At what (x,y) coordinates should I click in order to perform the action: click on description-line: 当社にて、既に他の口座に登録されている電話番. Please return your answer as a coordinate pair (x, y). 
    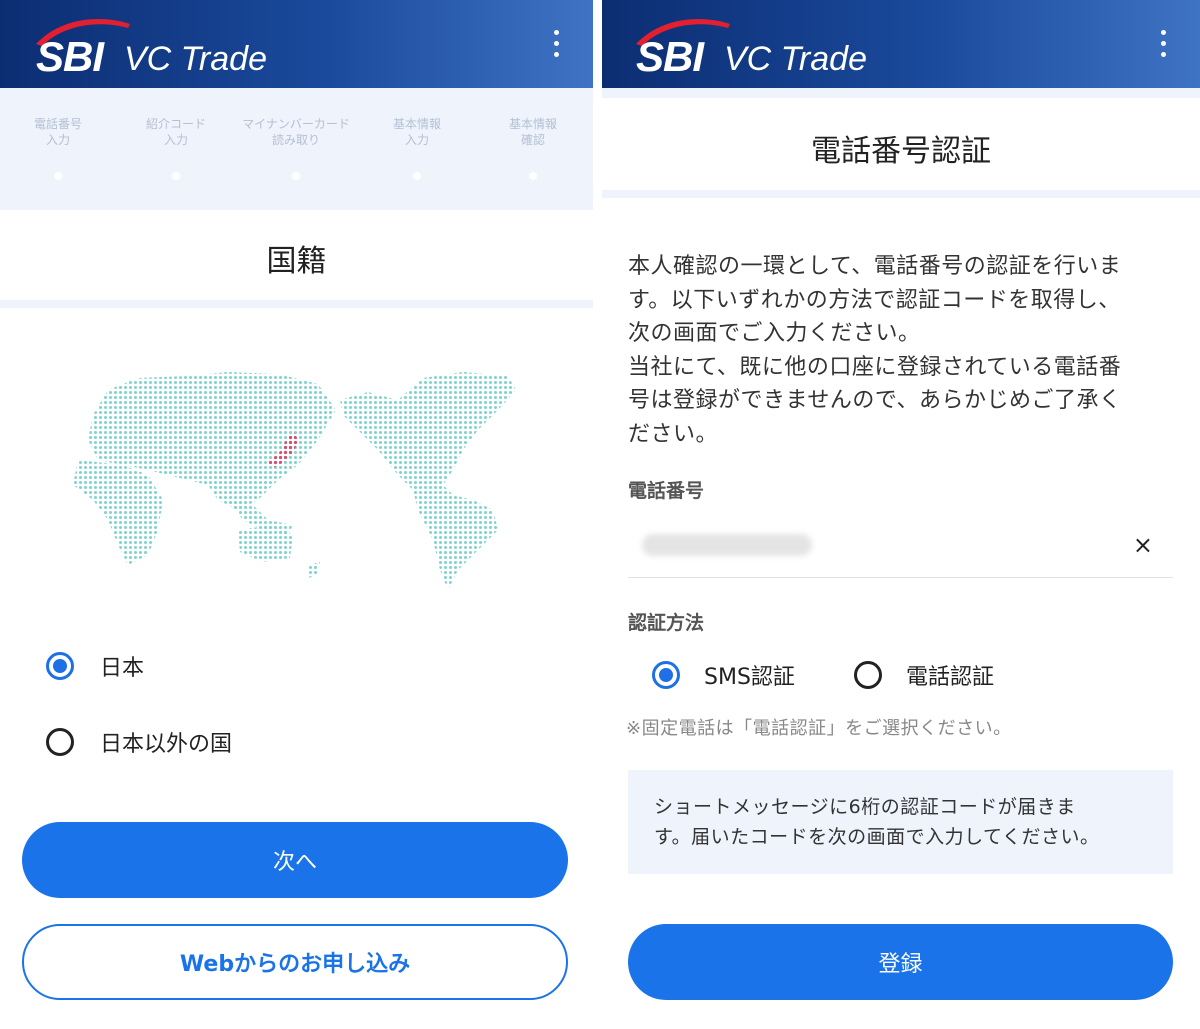
    Looking at the image, I should click on (875, 367).